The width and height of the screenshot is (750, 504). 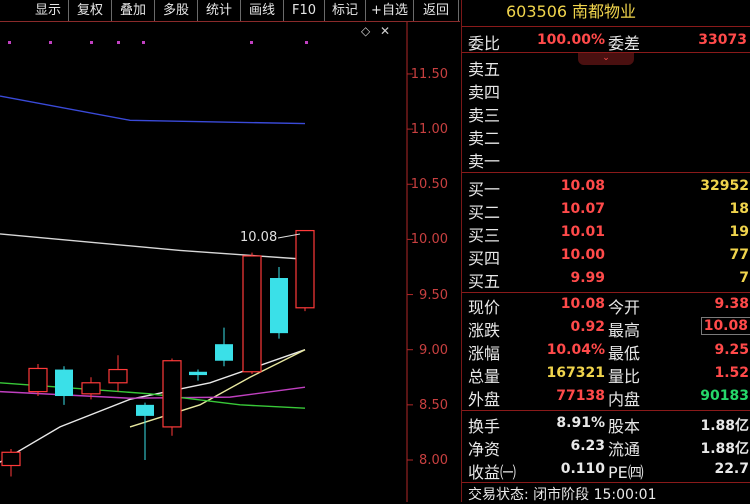 What do you see at coordinates (731, 469) in the screenshot?
I see `pe-value: 22.7` at bounding box center [731, 469].